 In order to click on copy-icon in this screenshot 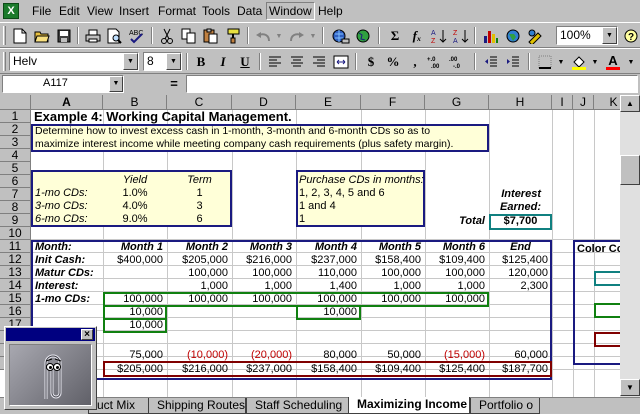, I will do `click(189, 36)`.